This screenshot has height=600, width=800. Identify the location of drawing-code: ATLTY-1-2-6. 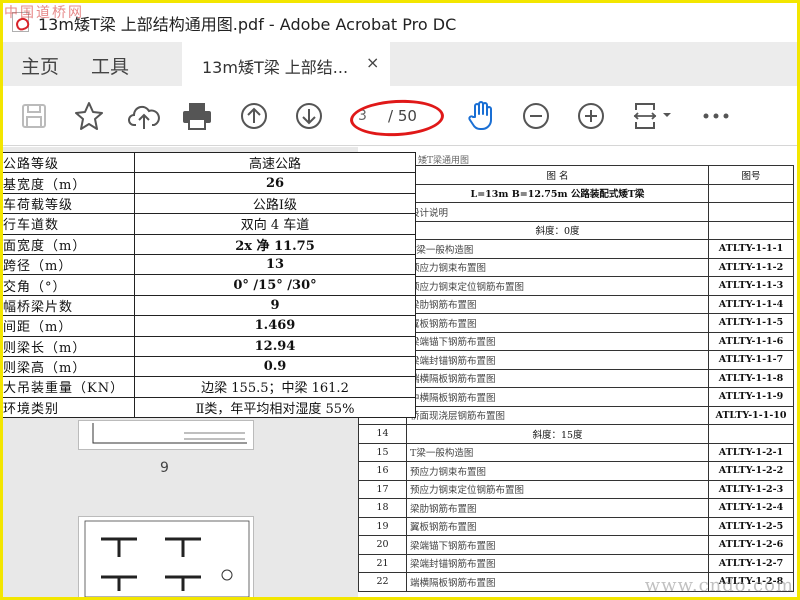
(751, 545).